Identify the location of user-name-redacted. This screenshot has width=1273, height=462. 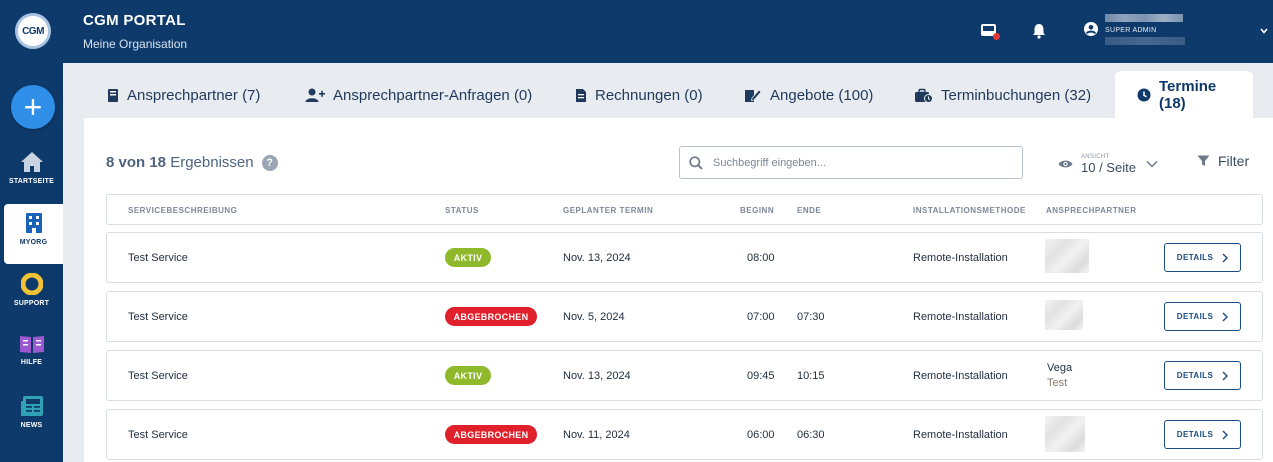
(1144, 18).